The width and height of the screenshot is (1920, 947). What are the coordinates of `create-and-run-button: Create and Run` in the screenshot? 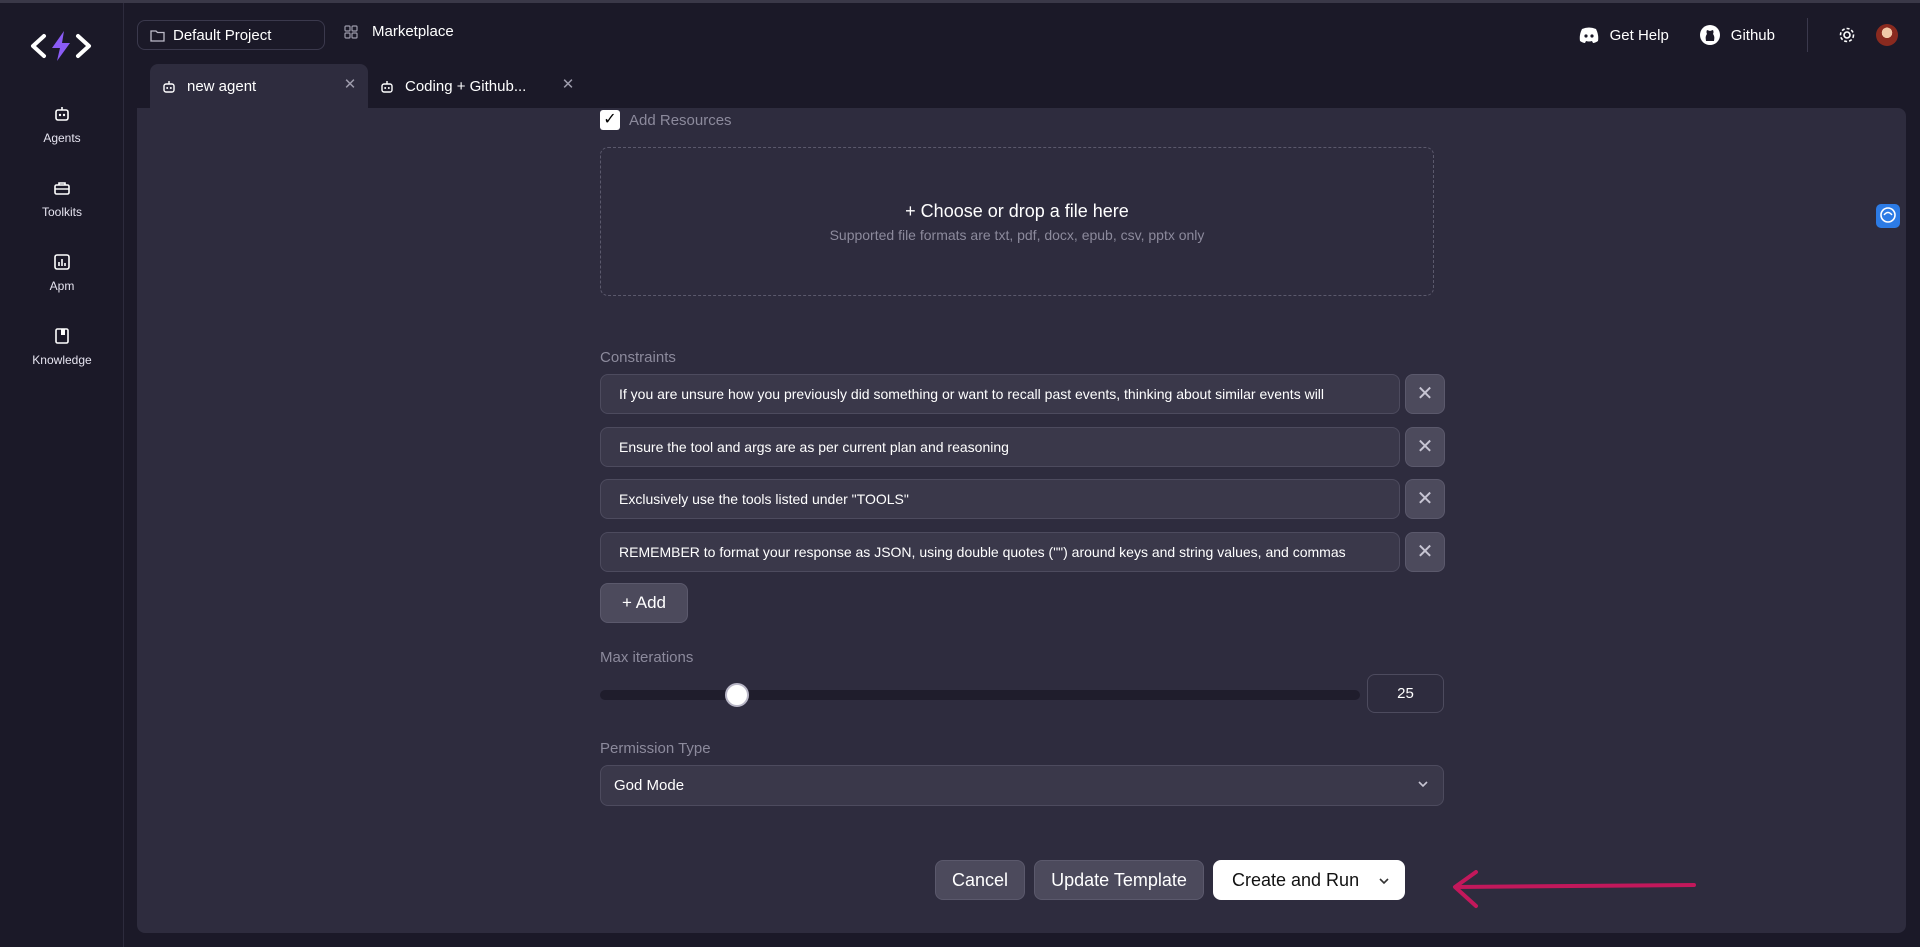 It's located at (1309, 880).